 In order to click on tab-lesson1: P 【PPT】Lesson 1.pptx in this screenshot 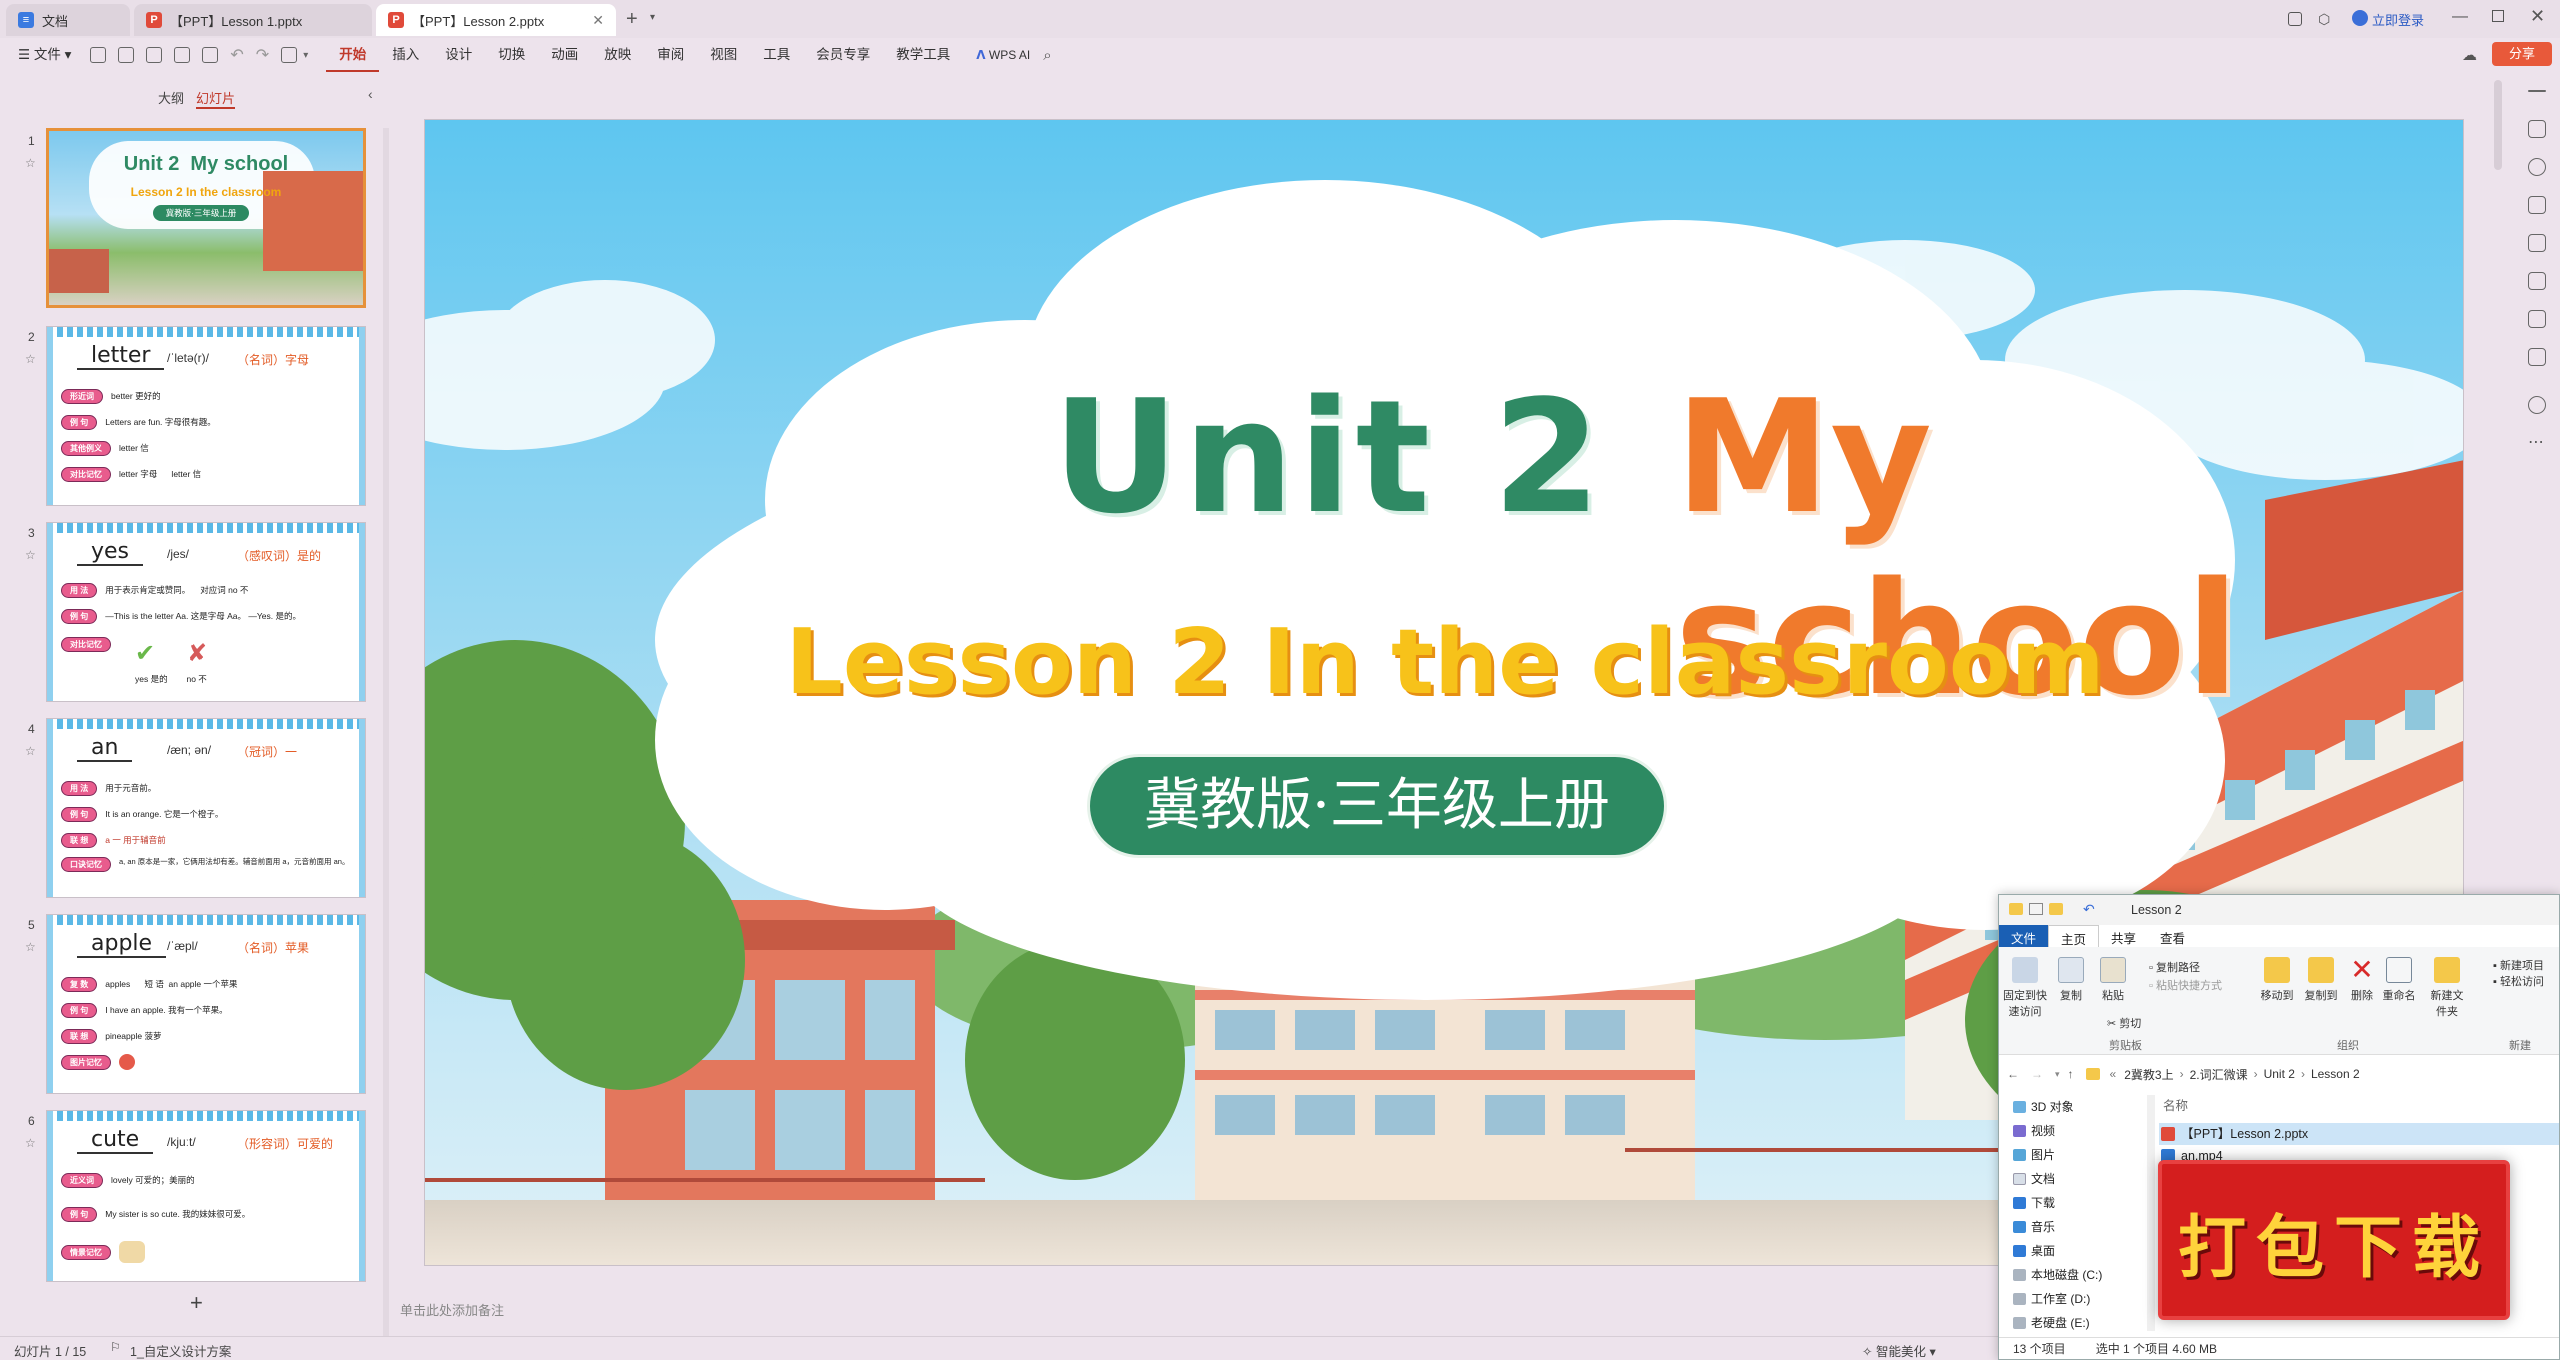, I will do `click(253, 20)`.